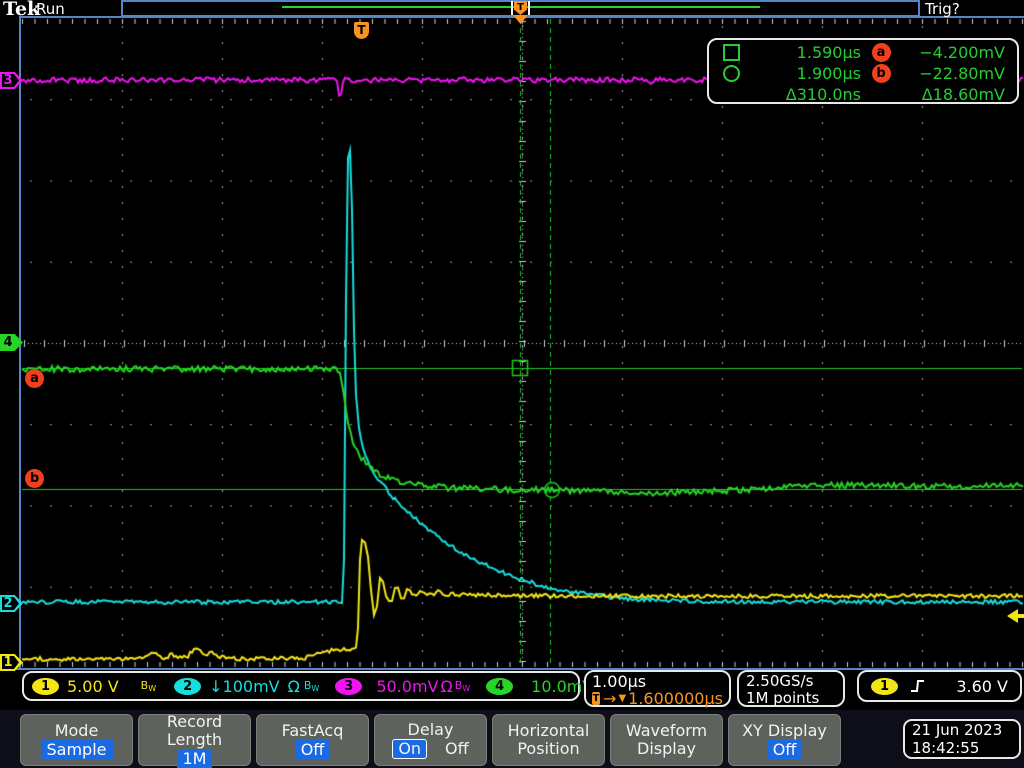 The width and height of the screenshot is (1024, 768). What do you see at coordinates (446, 686) in the screenshot?
I see `channel-3-impedance: Ω` at bounding box center [446, 686].